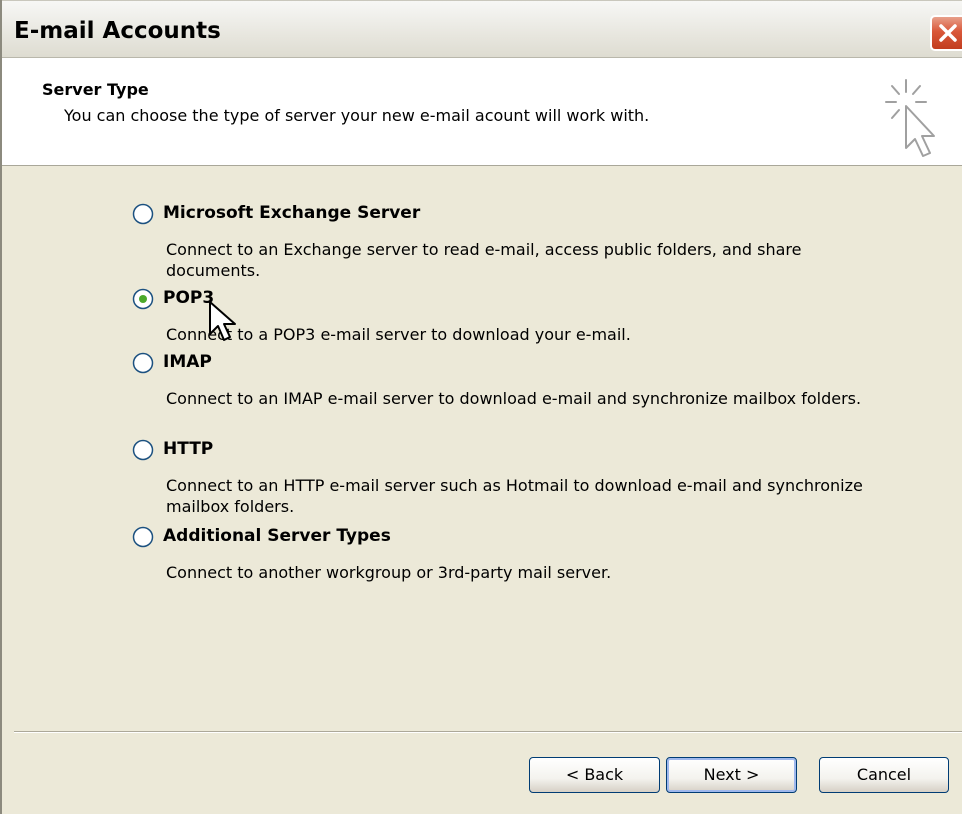 This screenshot has height=814, width=962. Describe the element at coordinates (117, 31) in the screenshot. I see `window-title: E-mail Accounts` at that location.